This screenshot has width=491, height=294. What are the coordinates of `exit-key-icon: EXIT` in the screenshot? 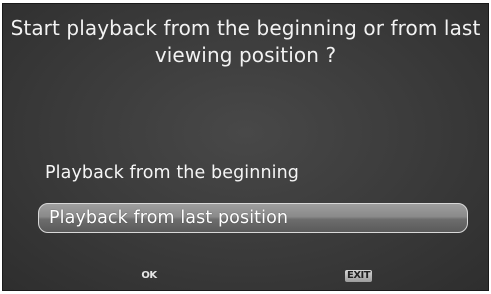 It's located at (359, 276).